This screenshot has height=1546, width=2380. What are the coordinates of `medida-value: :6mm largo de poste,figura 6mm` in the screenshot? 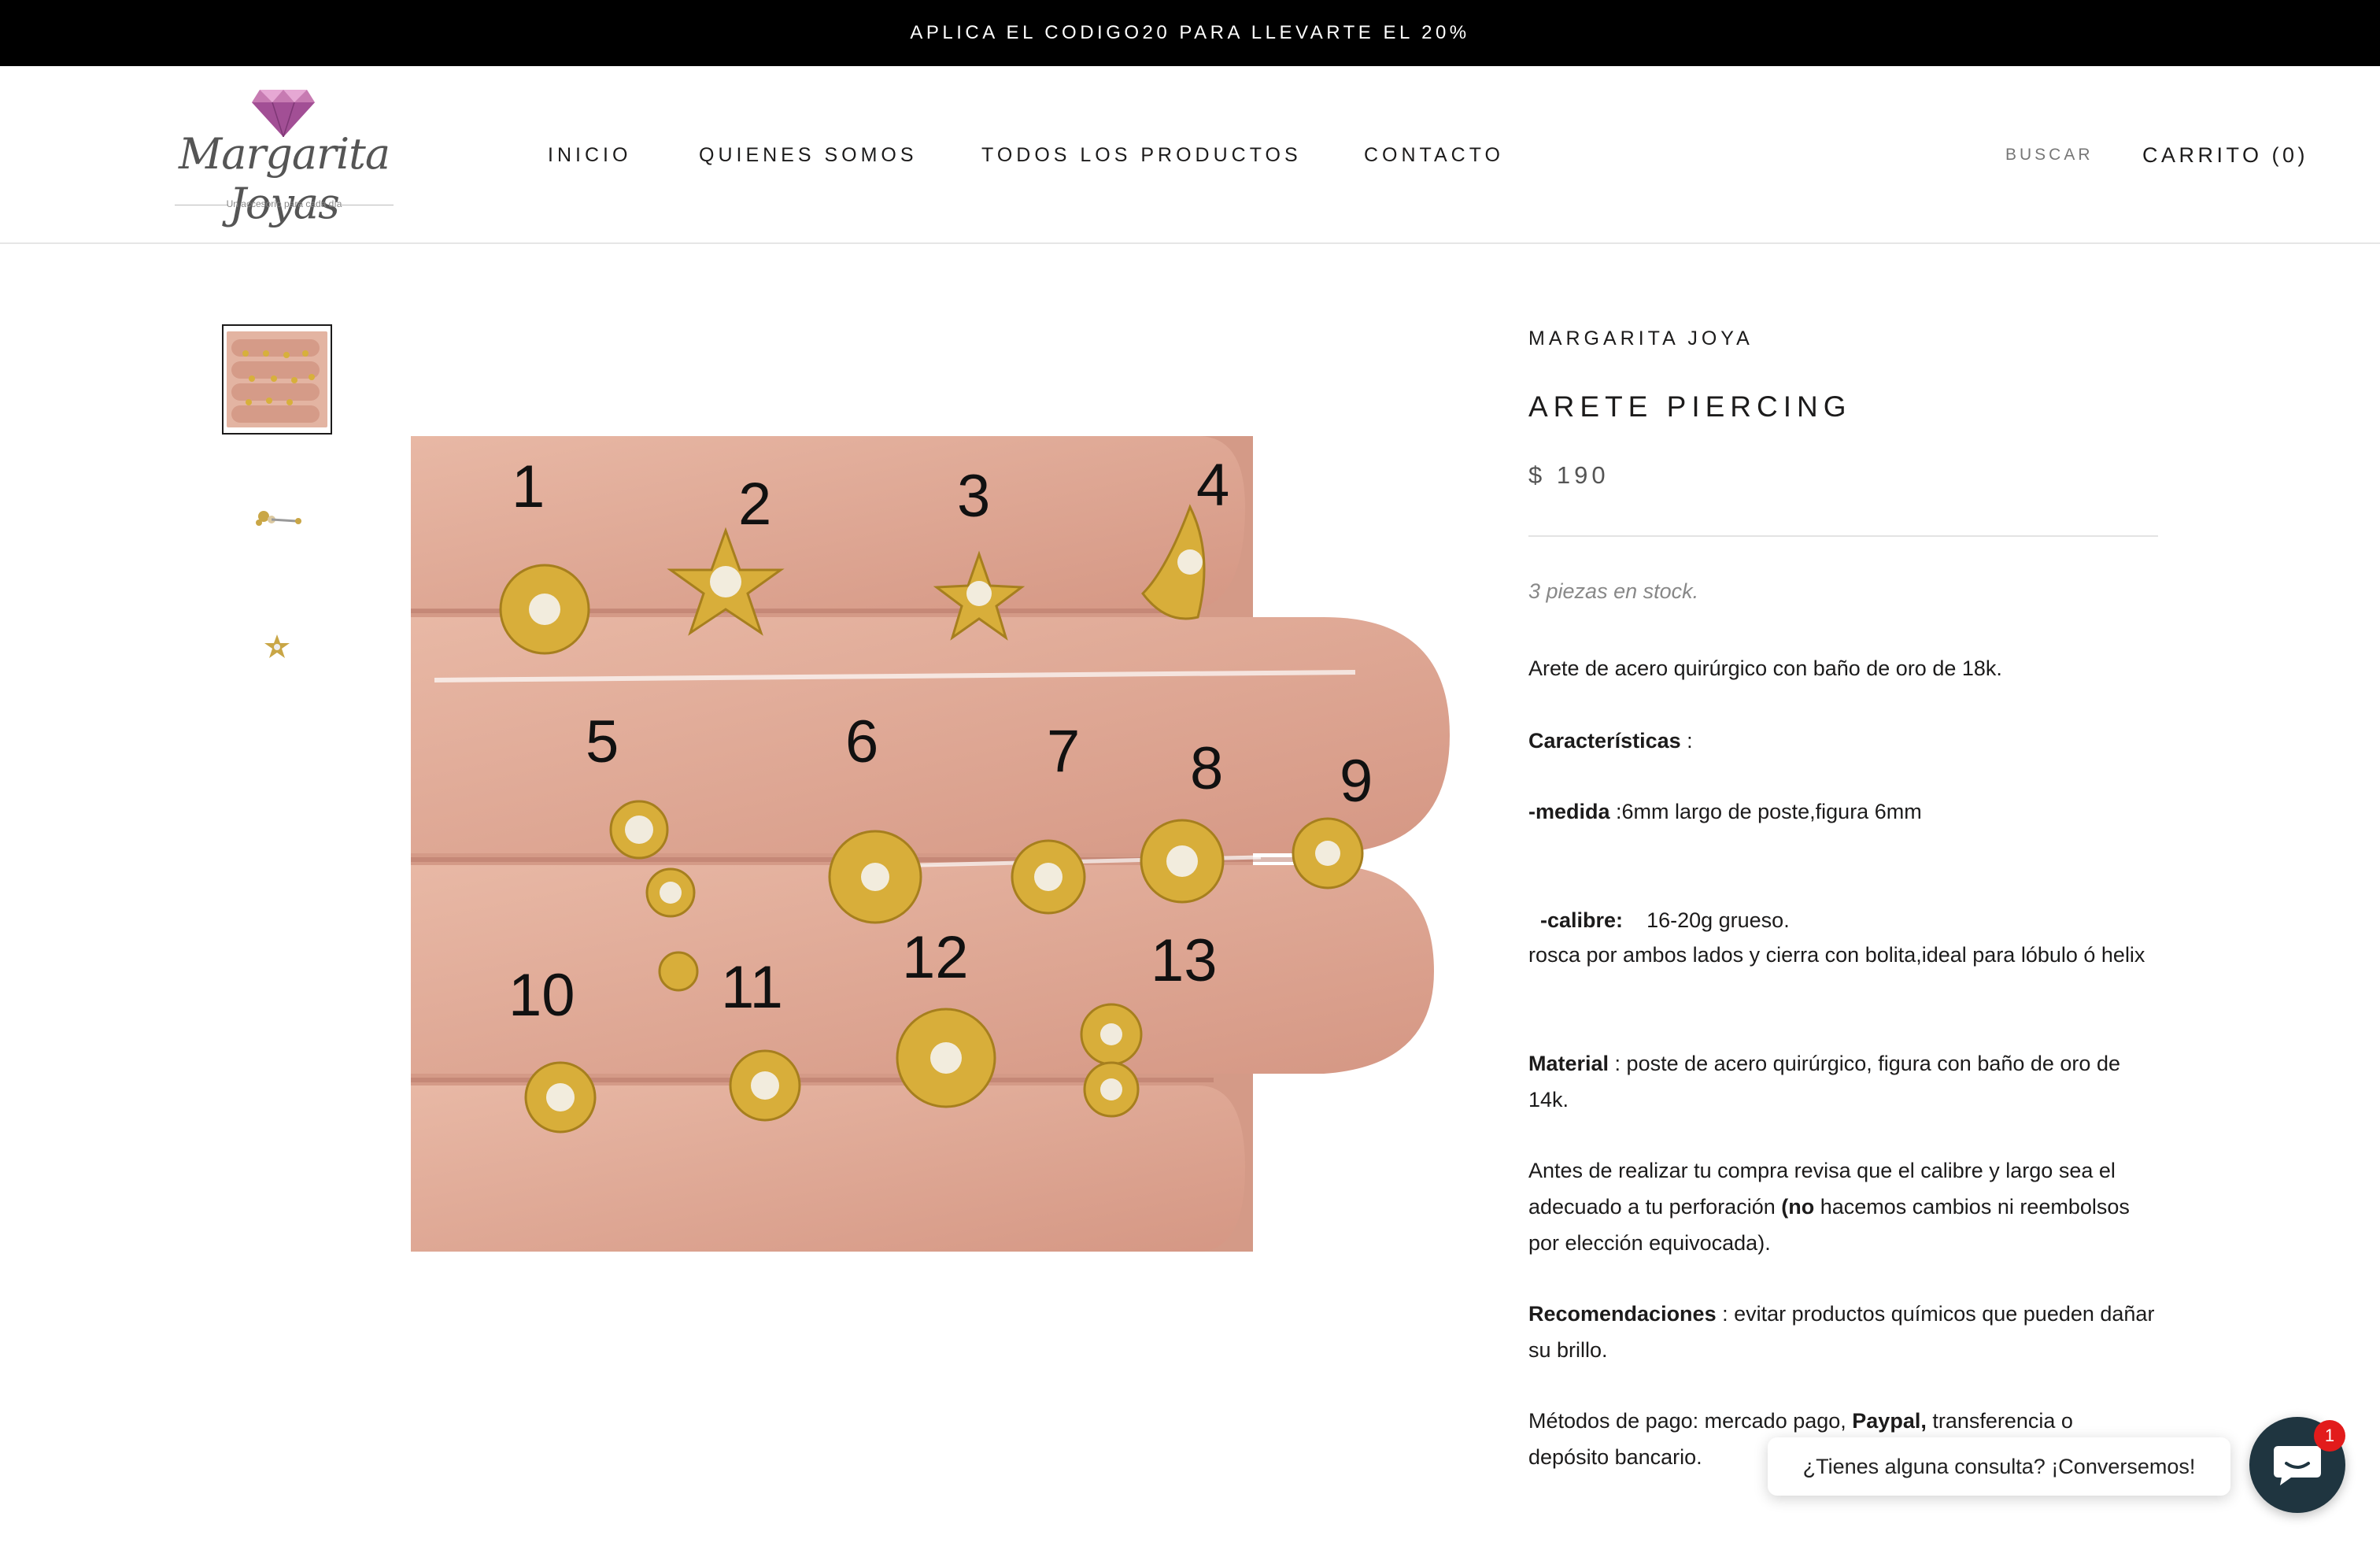 It's located at (1765, 811).